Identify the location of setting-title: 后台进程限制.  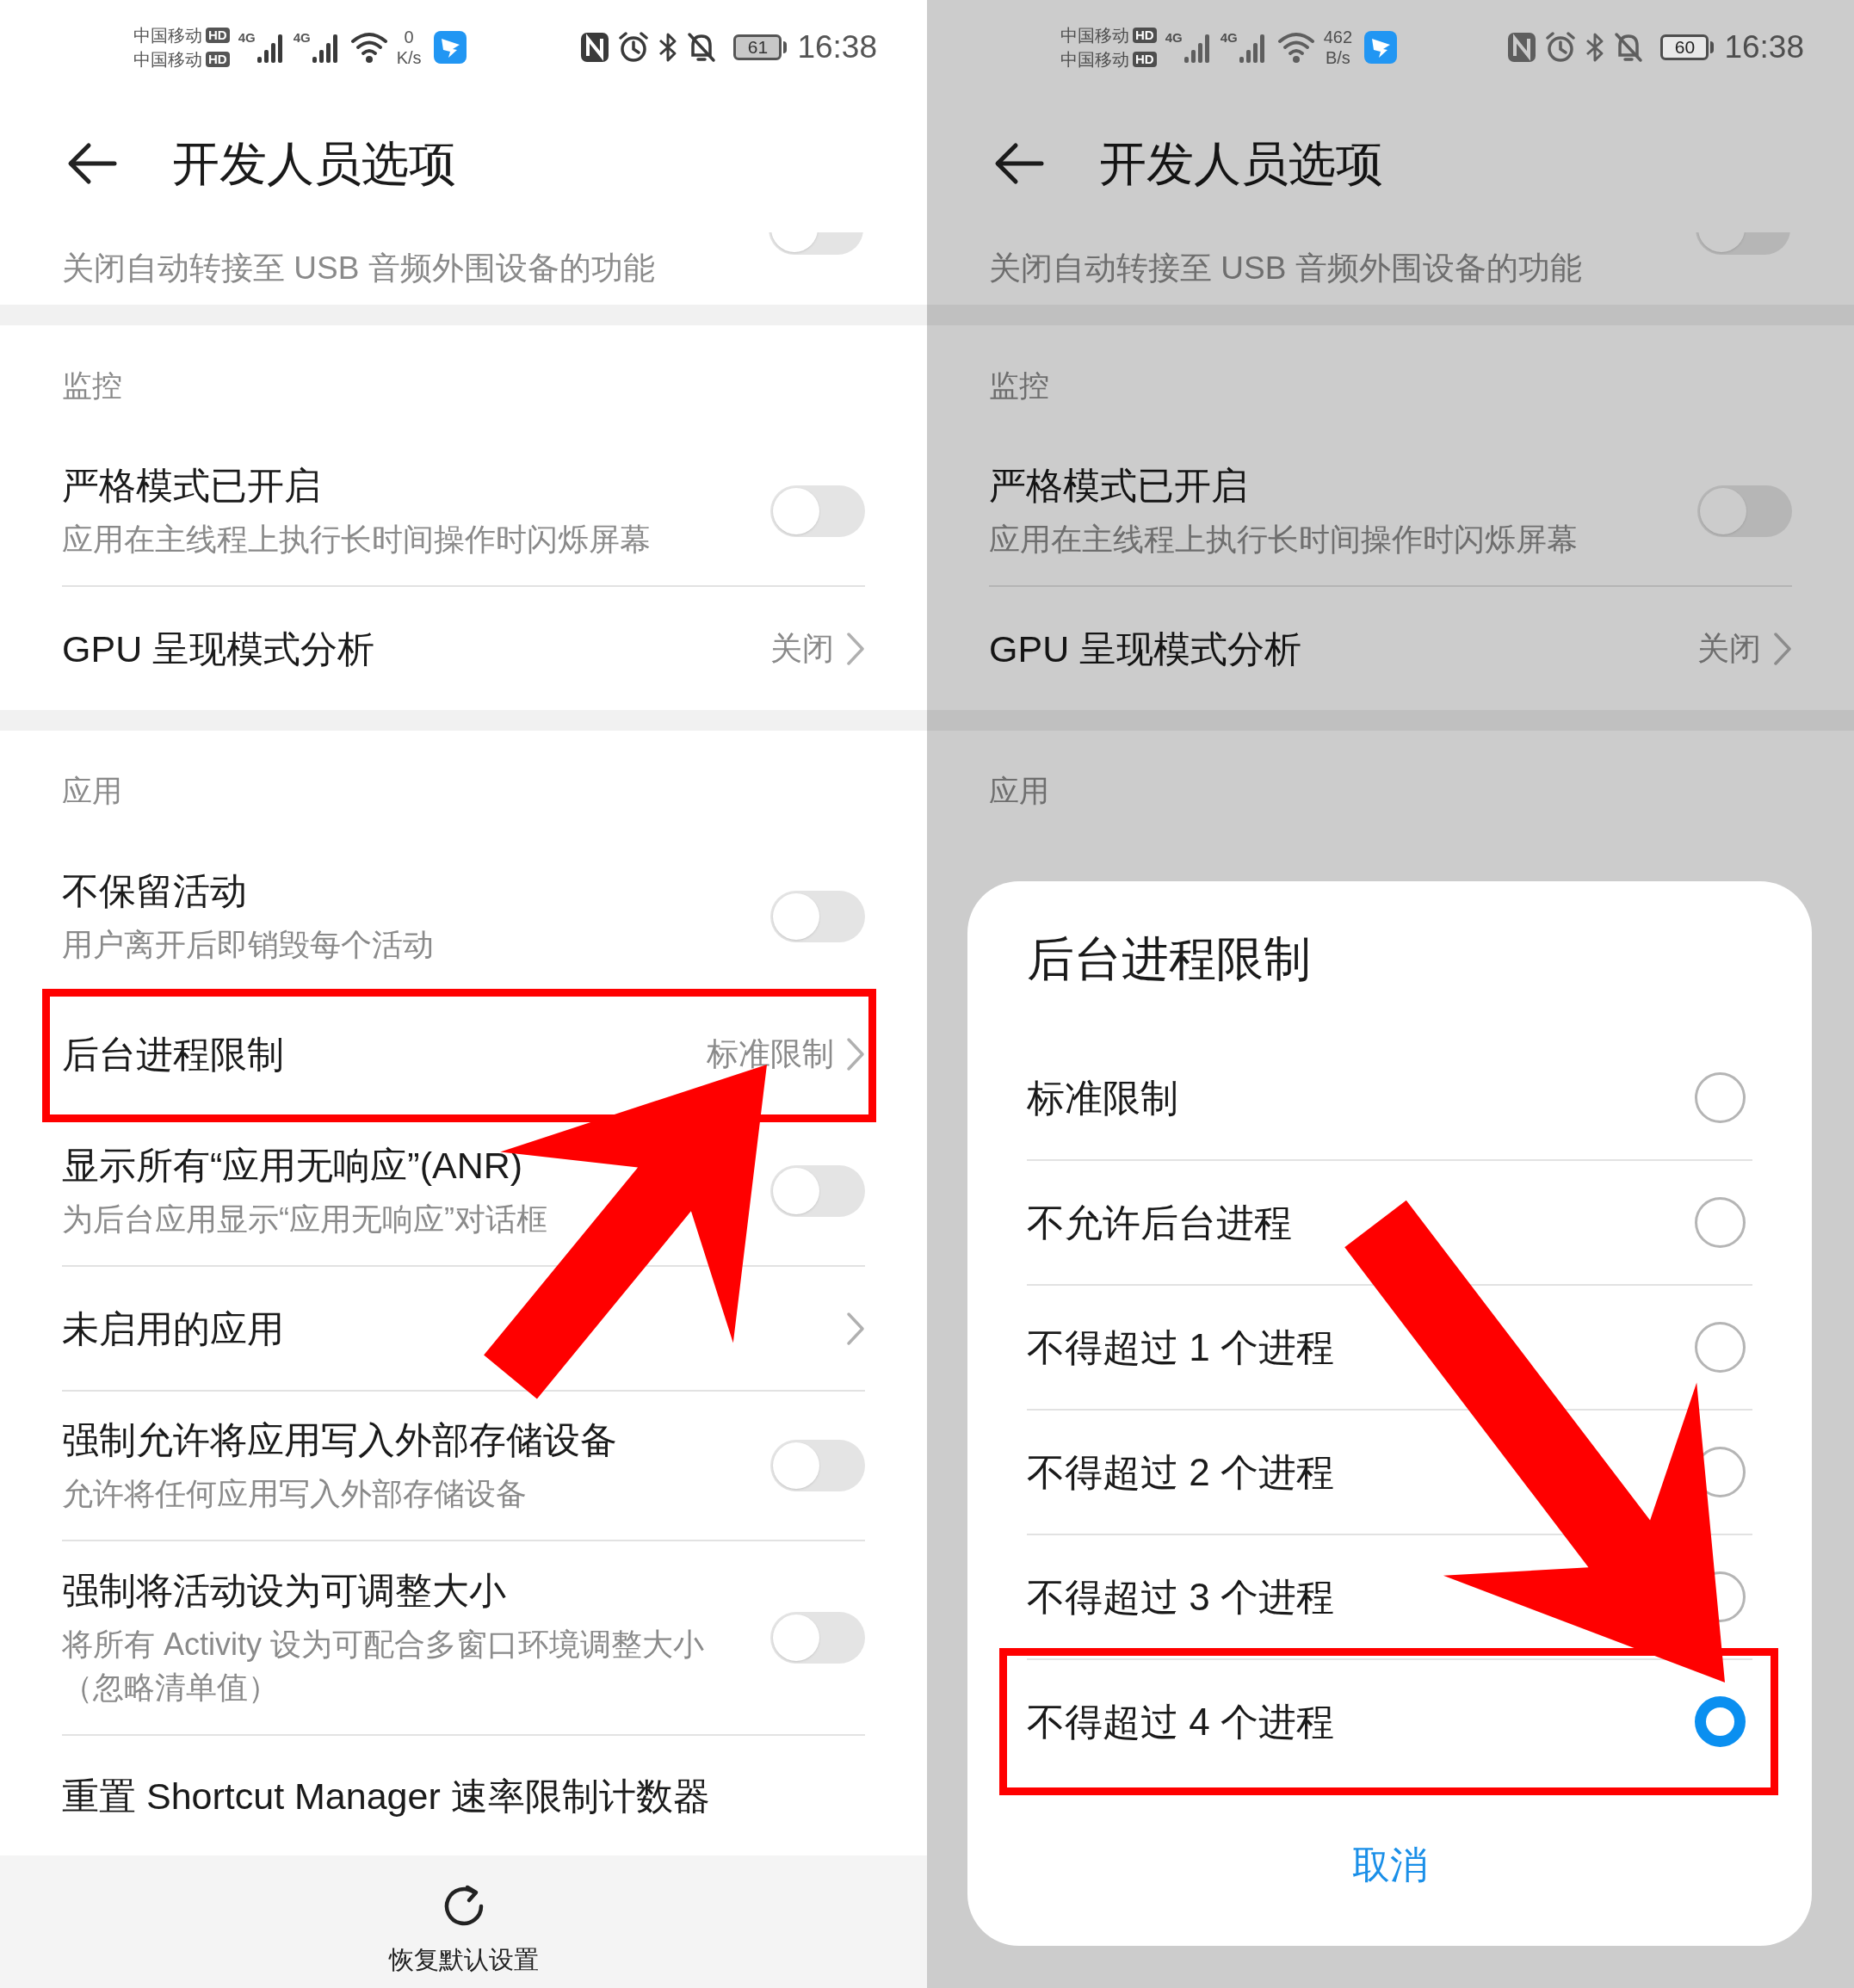
(384, 1053).